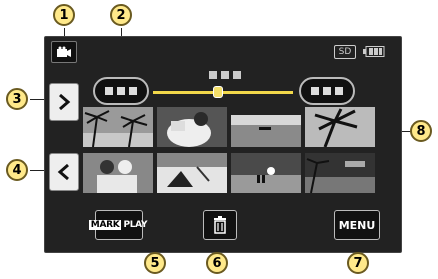 The width and height of the screenshot is (438, 279). Describe the element at coordinates (374, 51) in the screenshot. I see `battery-icon` at that location.